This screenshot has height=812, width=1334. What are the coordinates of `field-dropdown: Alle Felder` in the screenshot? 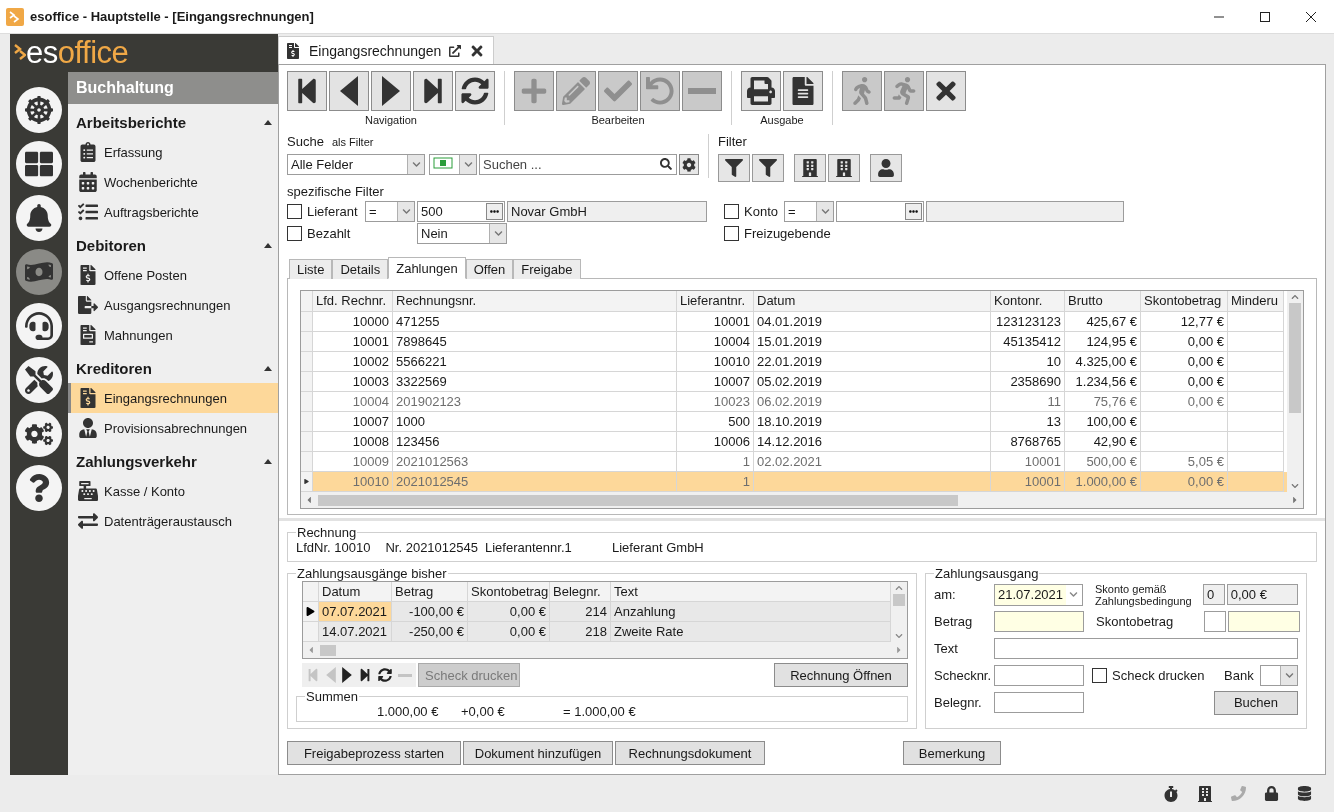 It's located at (356, 164).